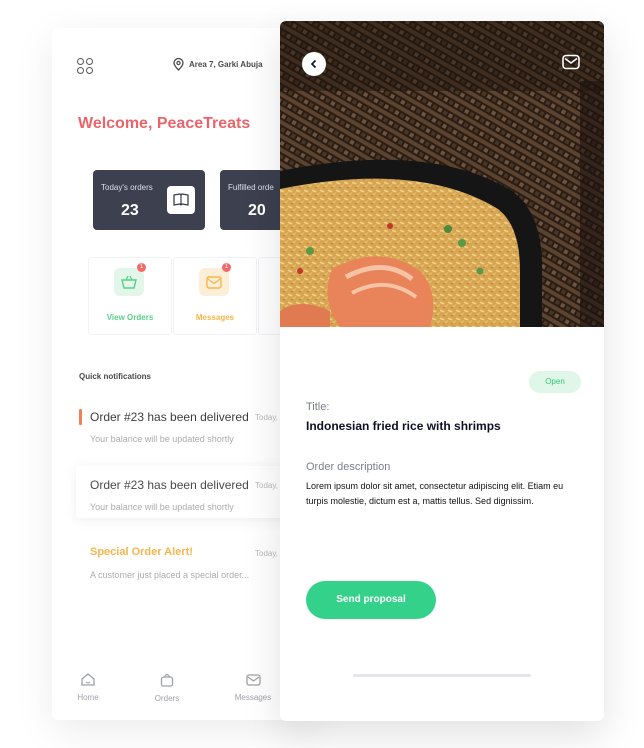  I want to click on message-button, so click(572, 63).